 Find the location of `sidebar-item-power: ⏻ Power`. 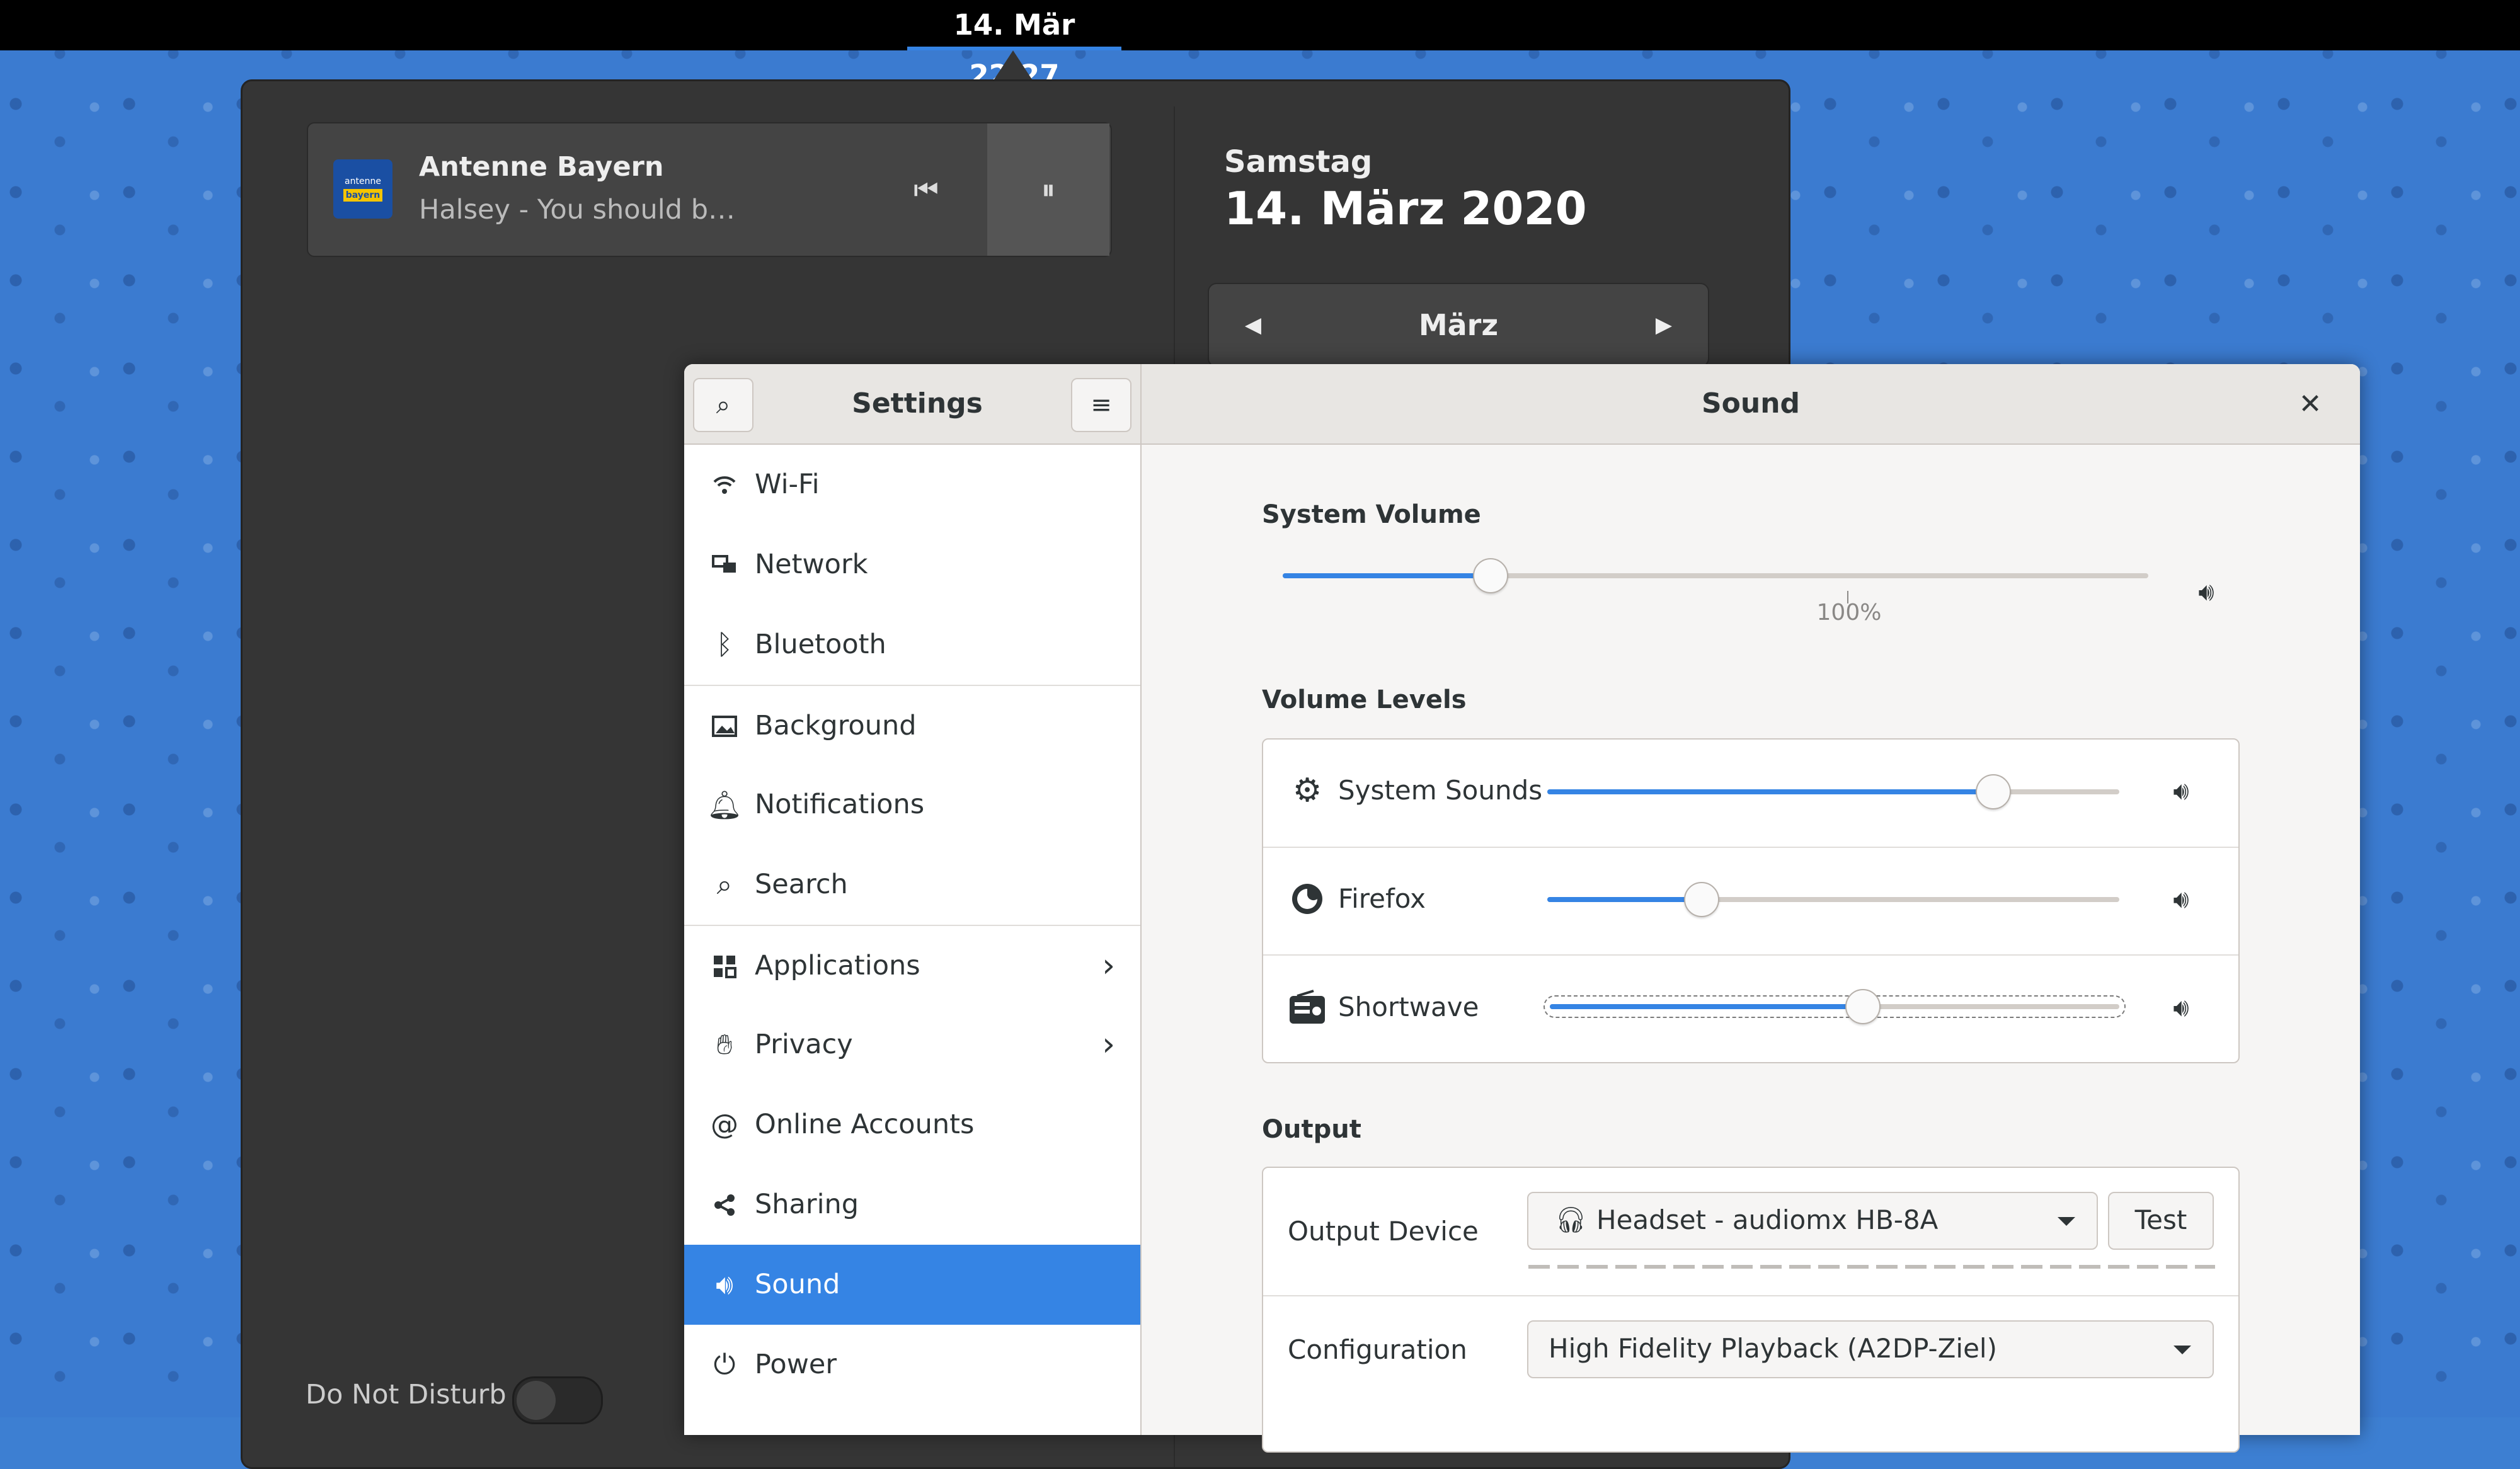

sidebar-item-power: ⏻ Power is located at coordinates (912, 1365).